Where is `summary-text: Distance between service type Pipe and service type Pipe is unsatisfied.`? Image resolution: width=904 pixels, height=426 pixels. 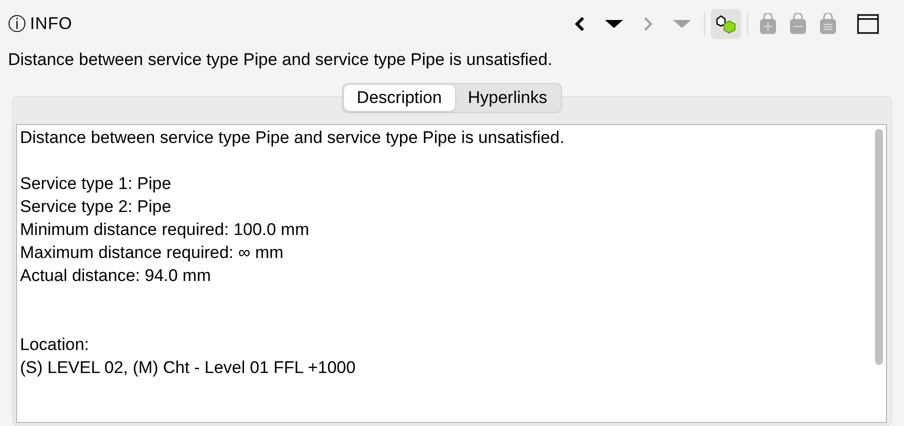
summary-text: Distance between service type Pipe and service type Pipe is unsatisfied. is located at coordinates (280, 60).